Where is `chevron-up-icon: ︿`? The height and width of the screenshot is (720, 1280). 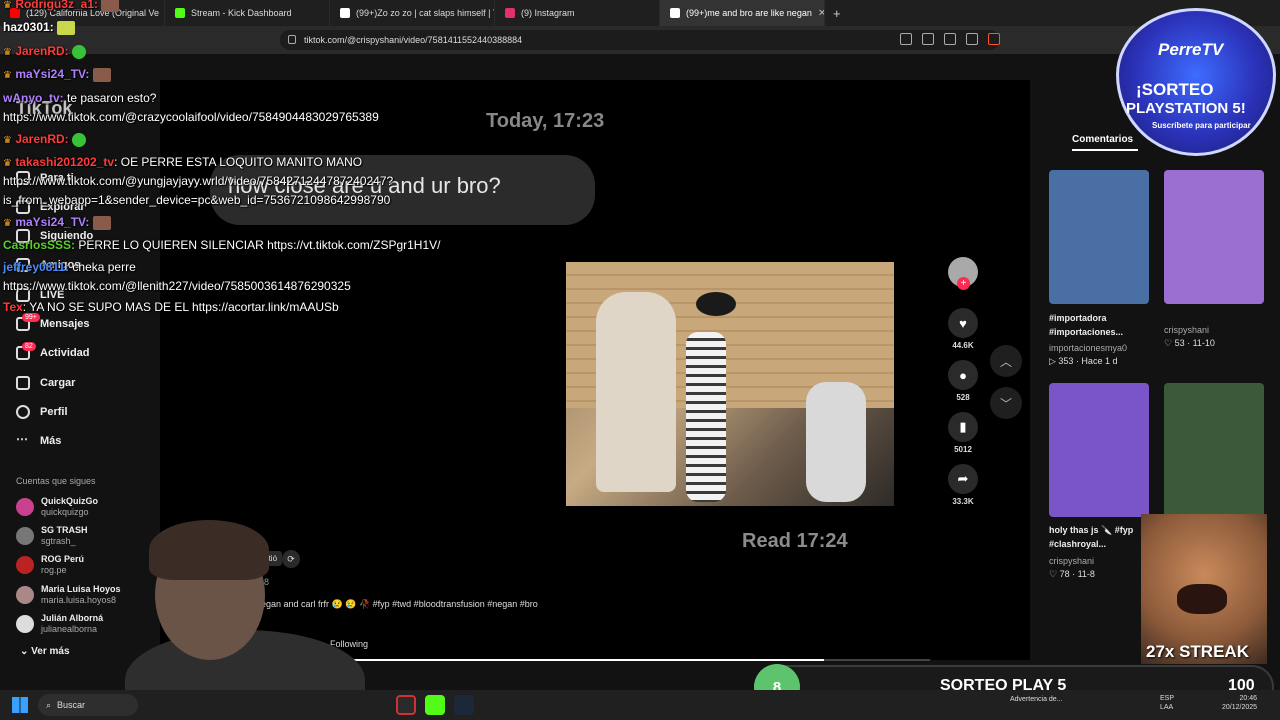
chevron-up-icon: ︿ is located at coordinates (1005, 361).